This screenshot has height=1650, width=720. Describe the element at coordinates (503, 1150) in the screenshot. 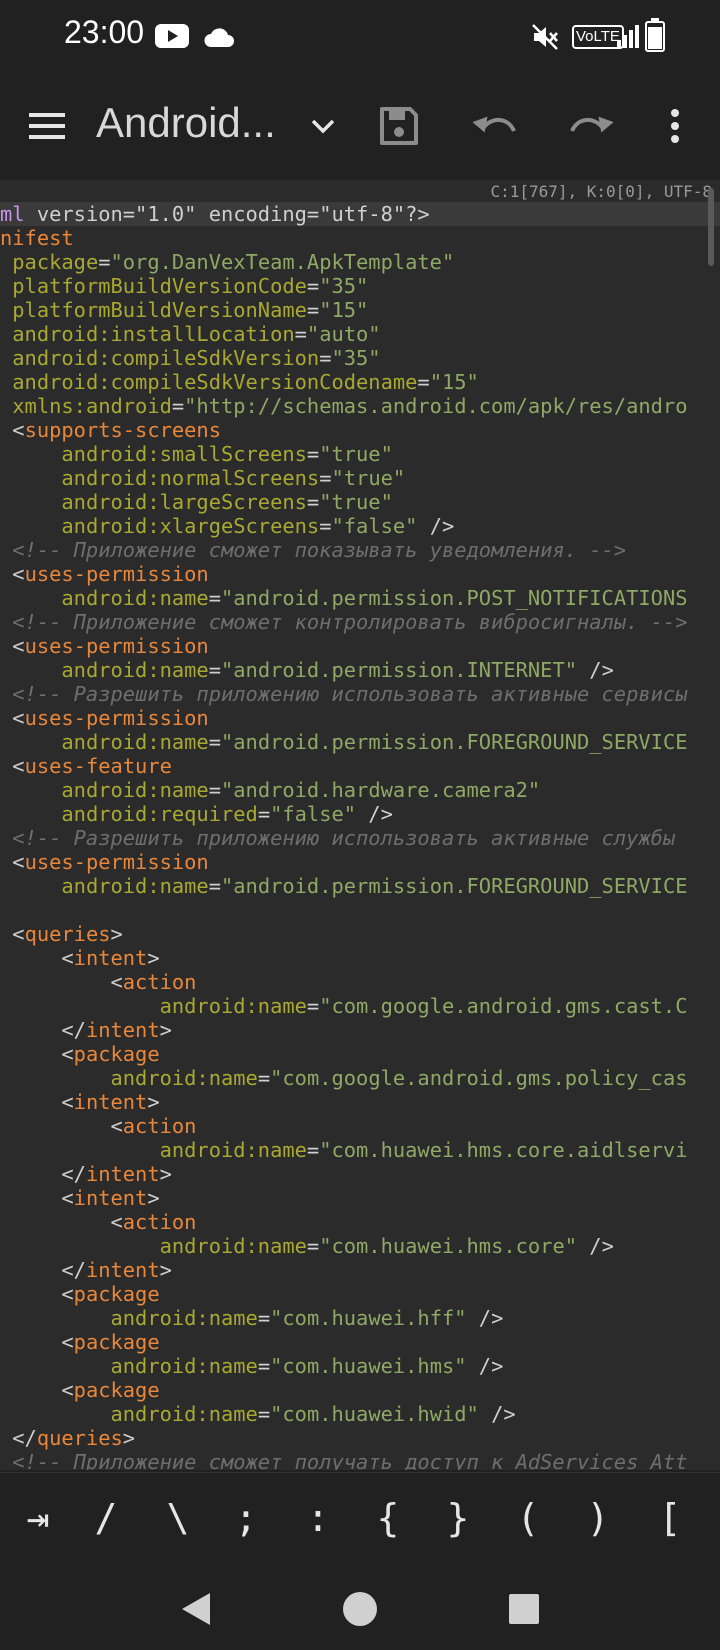

I see `code-token: "com.huawei.hms.core.aidlservi` at that location.